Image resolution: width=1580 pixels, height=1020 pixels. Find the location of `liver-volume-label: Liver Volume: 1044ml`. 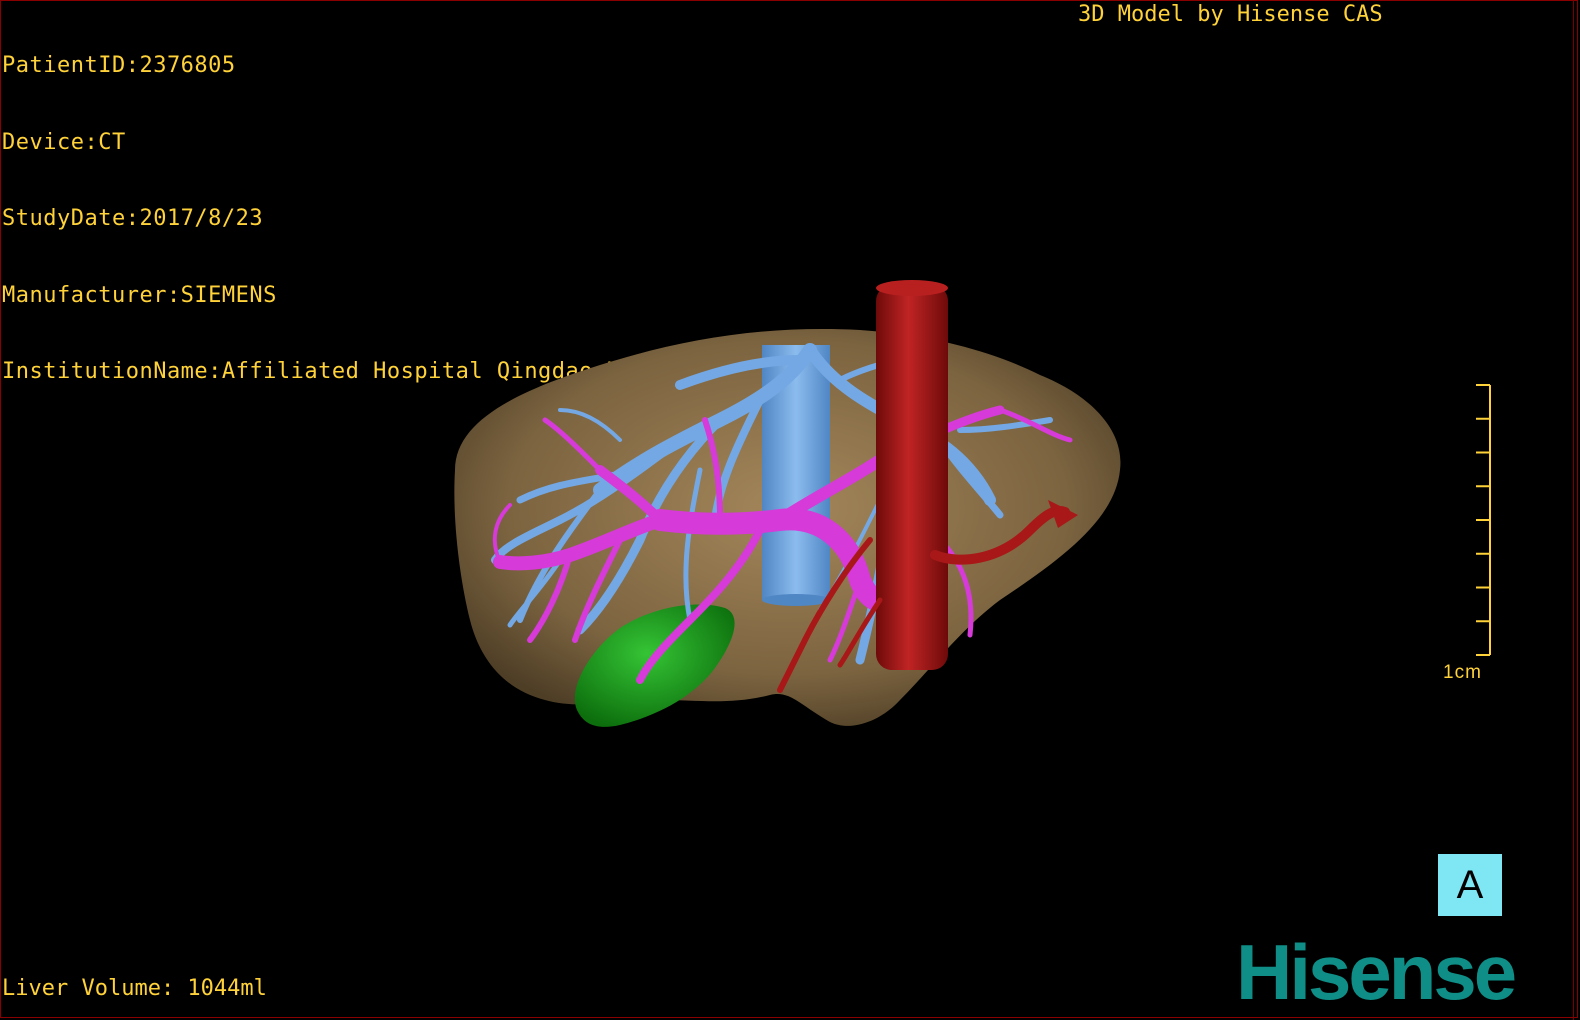

liver-volume-label: Liver Volume: 1044ml is located at coordinates (134, 988).